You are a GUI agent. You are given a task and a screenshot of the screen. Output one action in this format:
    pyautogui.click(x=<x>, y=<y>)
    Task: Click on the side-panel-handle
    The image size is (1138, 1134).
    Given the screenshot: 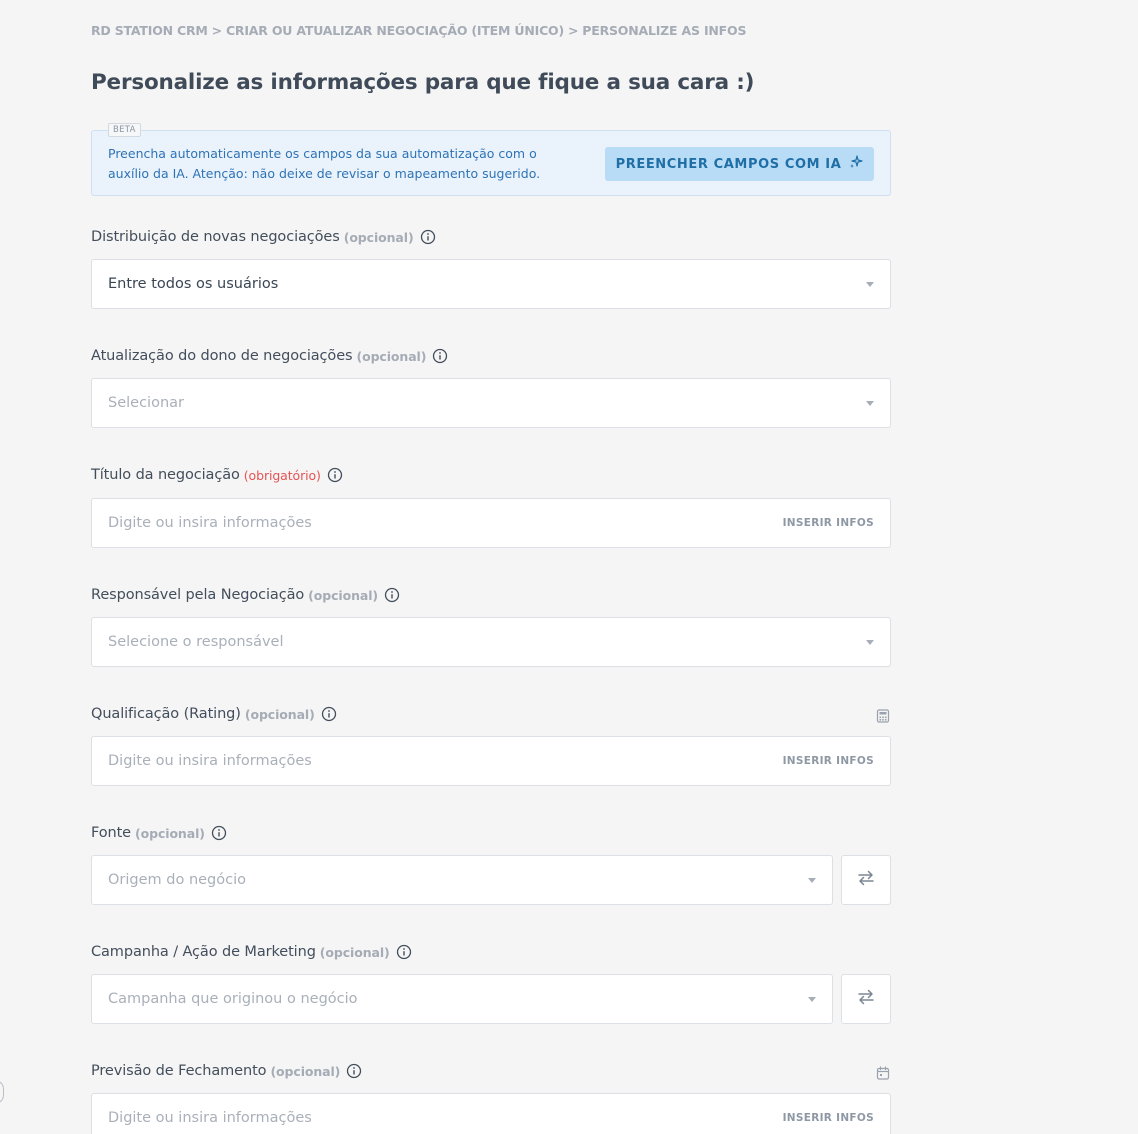 What is the action you would take?
    pyautogui.click(x=2, y=1092)
    